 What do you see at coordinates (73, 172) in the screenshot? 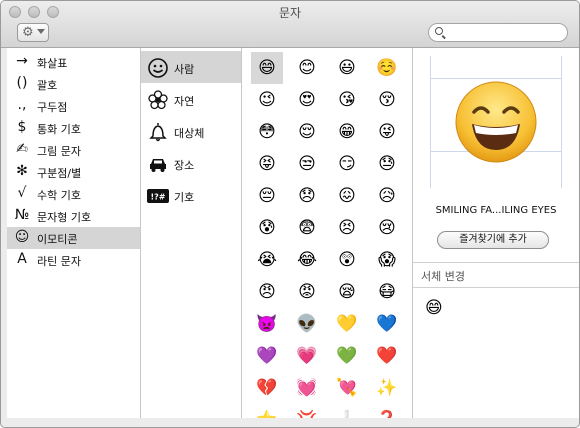
I see `category-item: ✻ 구분점/별` at bounding box center [73, 172].